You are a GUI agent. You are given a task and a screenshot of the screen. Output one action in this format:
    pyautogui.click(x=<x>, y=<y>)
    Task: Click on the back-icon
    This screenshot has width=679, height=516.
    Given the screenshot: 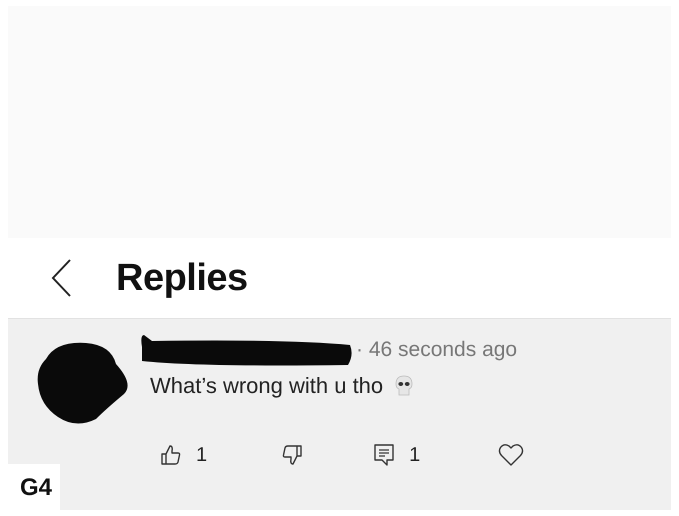 What is the action you would take?
    pyautogui.click(x=61, y=278)
    